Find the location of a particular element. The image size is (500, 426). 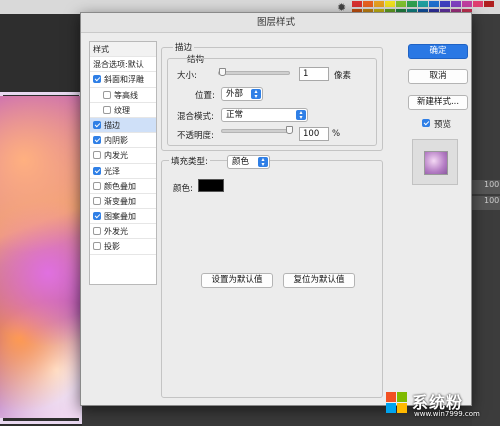

style-checkbox-stroke is located at coordinates (97, 124).